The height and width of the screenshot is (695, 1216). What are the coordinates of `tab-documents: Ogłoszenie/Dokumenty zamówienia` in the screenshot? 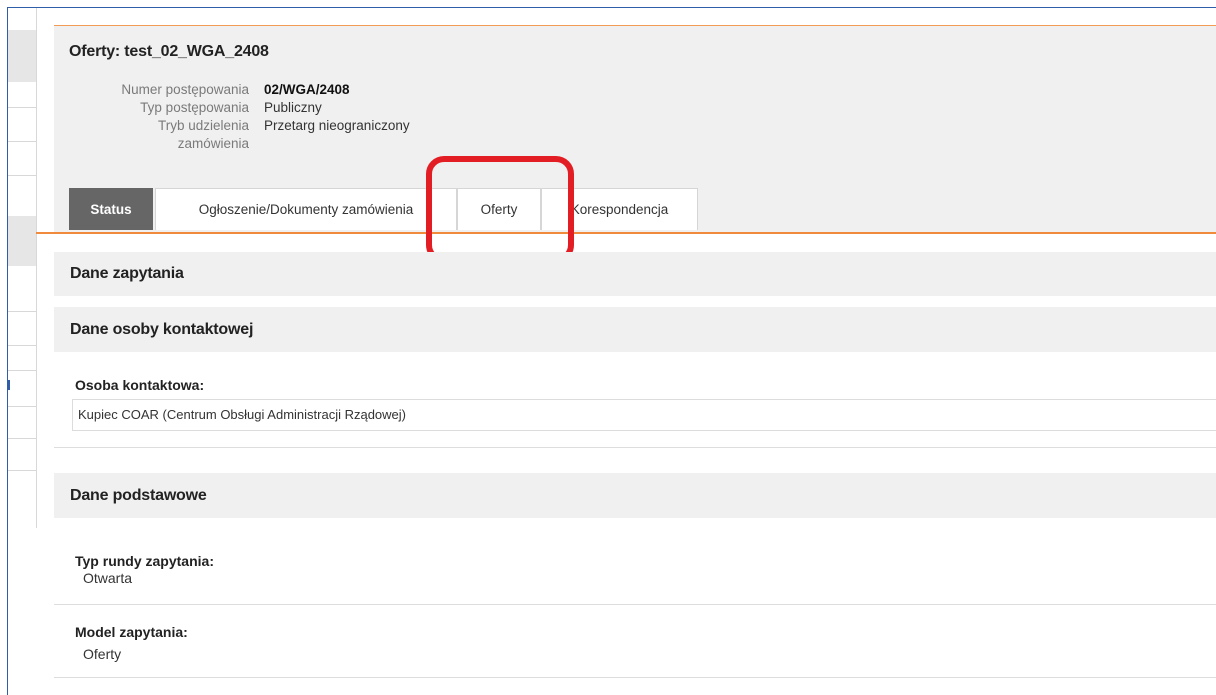 It's located at (306, 209).